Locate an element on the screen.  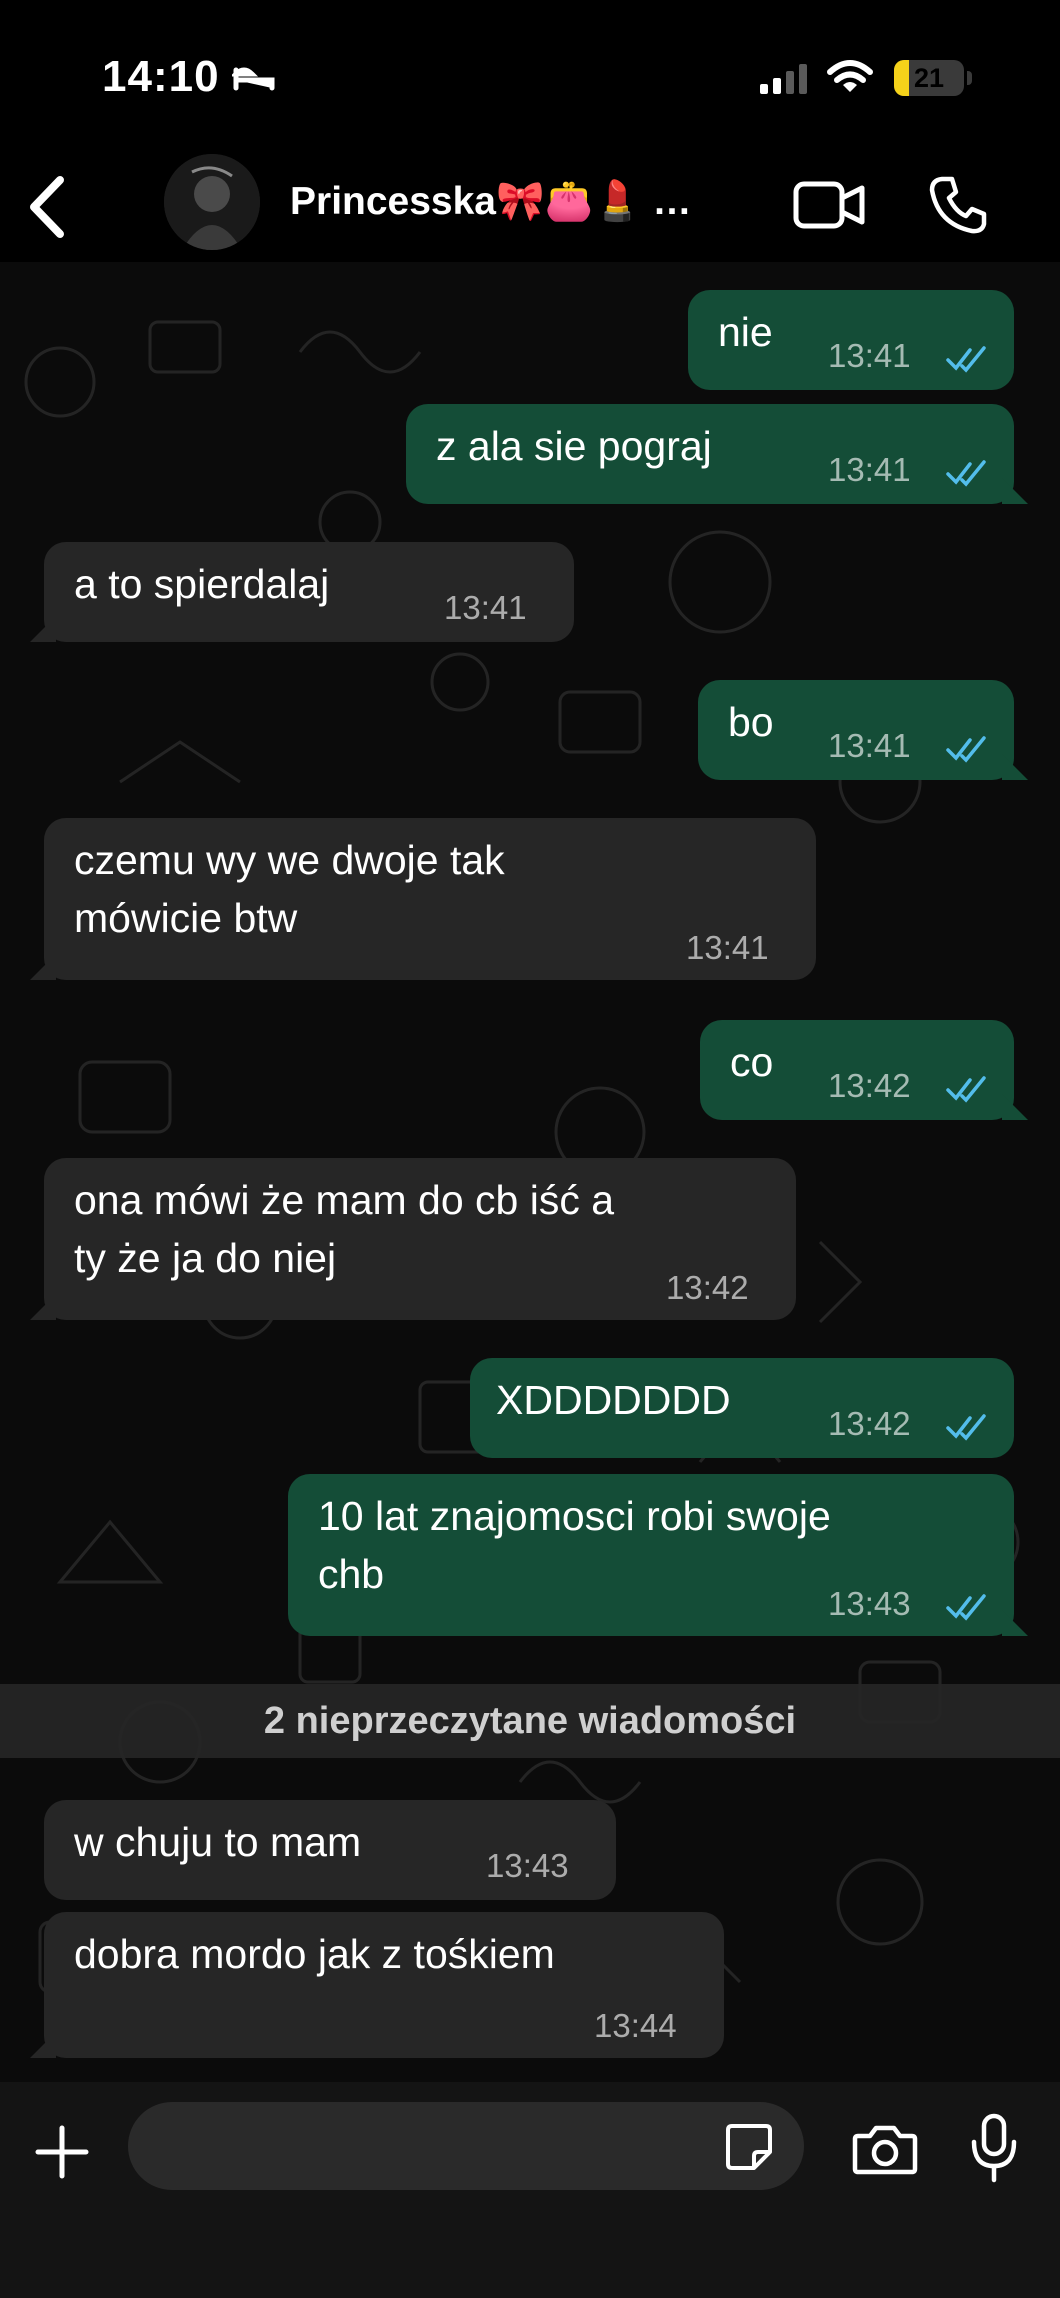
cellular-signal-icon is located at coordinates (786, 80).